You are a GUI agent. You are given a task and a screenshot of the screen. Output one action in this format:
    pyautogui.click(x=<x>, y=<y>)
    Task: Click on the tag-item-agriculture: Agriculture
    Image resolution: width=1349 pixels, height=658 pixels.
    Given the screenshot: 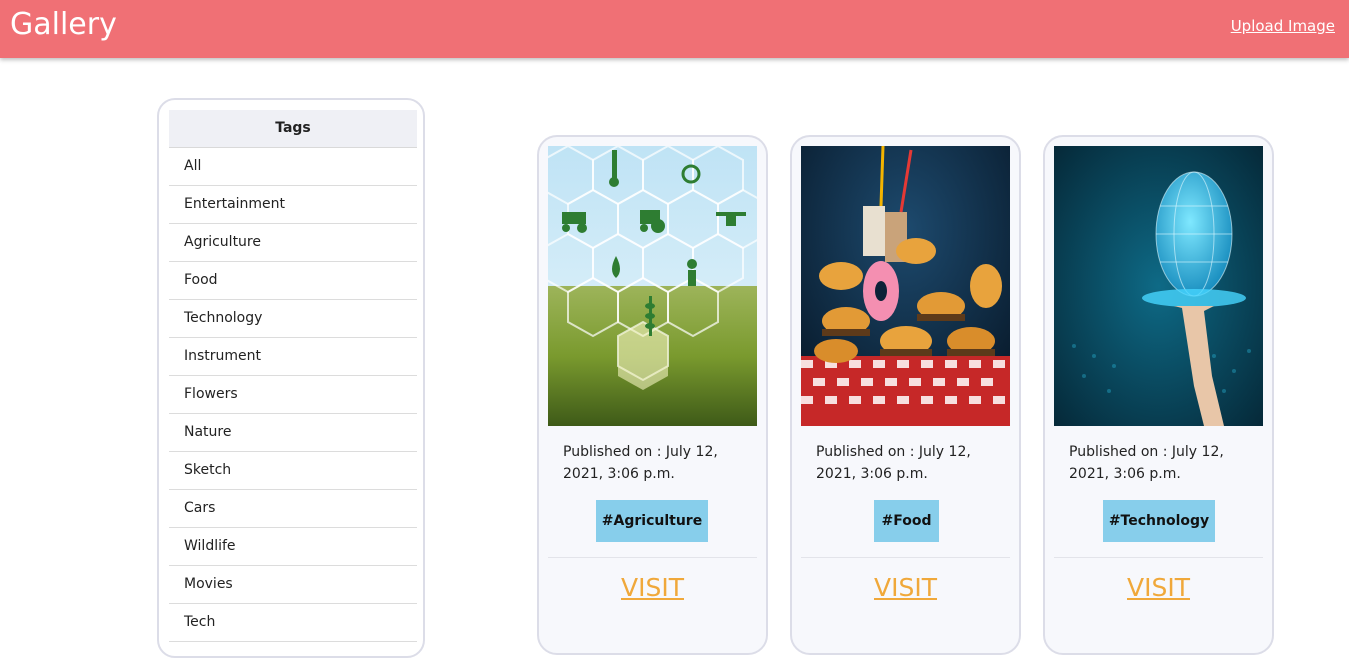 What is the action you would take?
    pyautogui.click(x=293, y=243)
    